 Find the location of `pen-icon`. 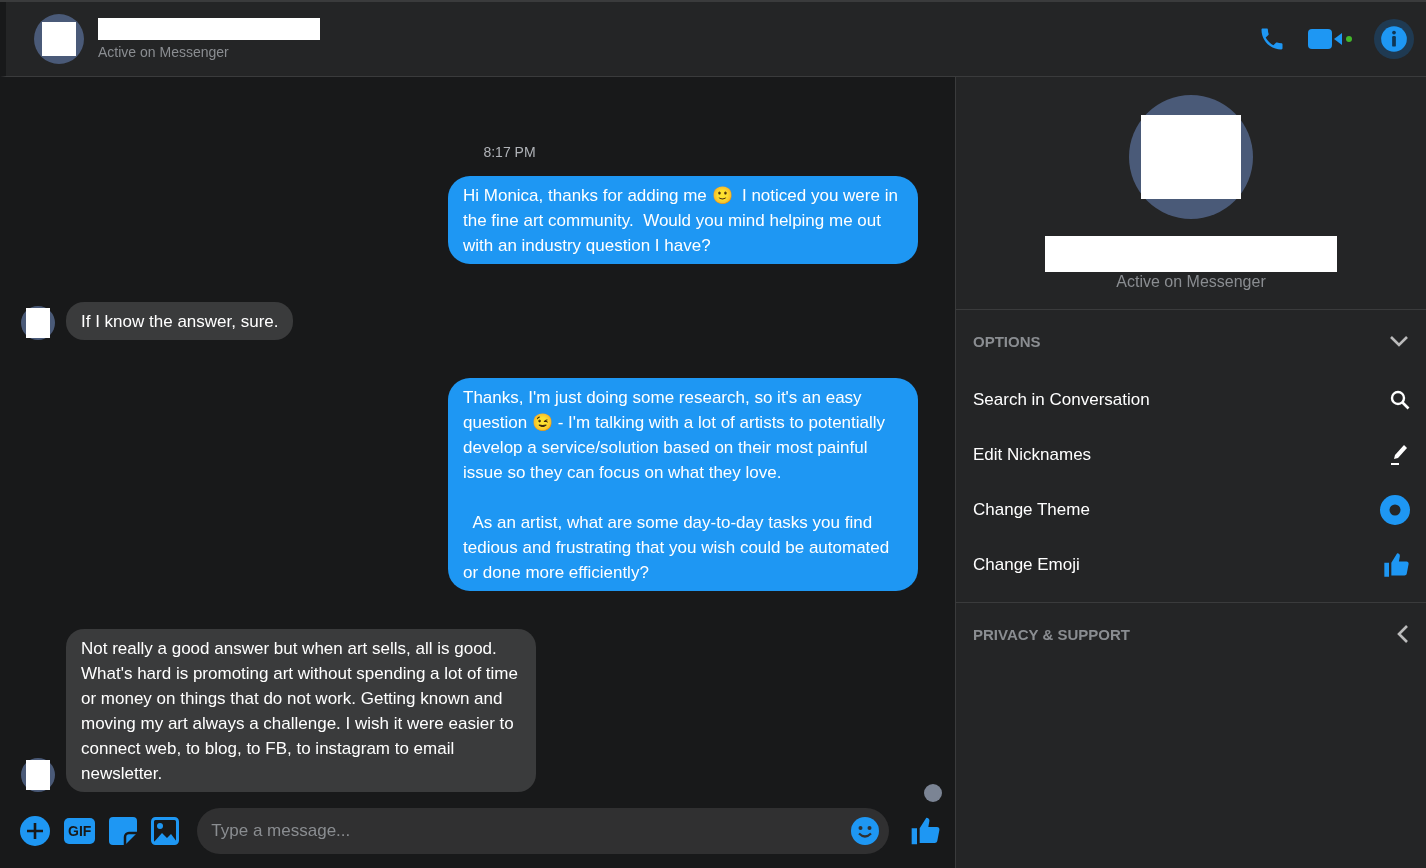

pen-icon is located at coordinates (1400, 454).